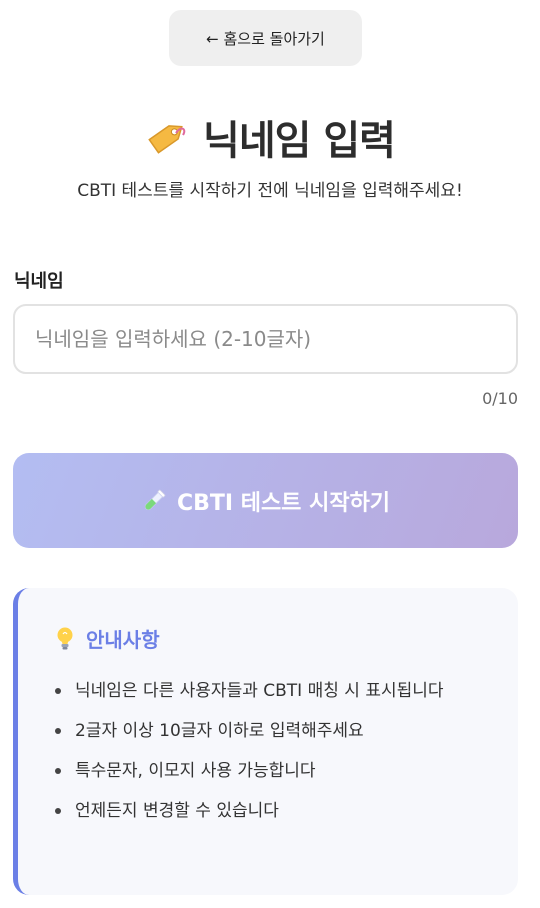 Image resolution: width=540 pixels, height=908 pixels. Describe the element at coordinates (270, 691) in the screenshot. I see `list-item: 닉네임은 다른 사용자들과 CBTI 매칭 시 표시됩니다` at that location.